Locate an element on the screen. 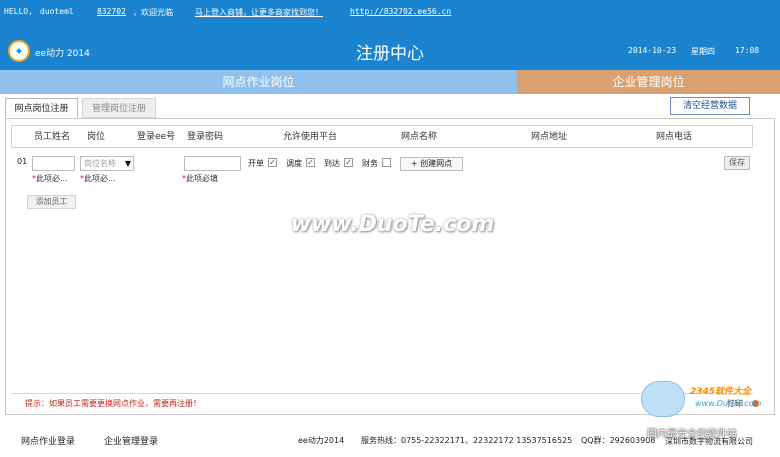 The width and height of the screenshot is (780, 457). employee-name-input is located at coordinates (53, 163).